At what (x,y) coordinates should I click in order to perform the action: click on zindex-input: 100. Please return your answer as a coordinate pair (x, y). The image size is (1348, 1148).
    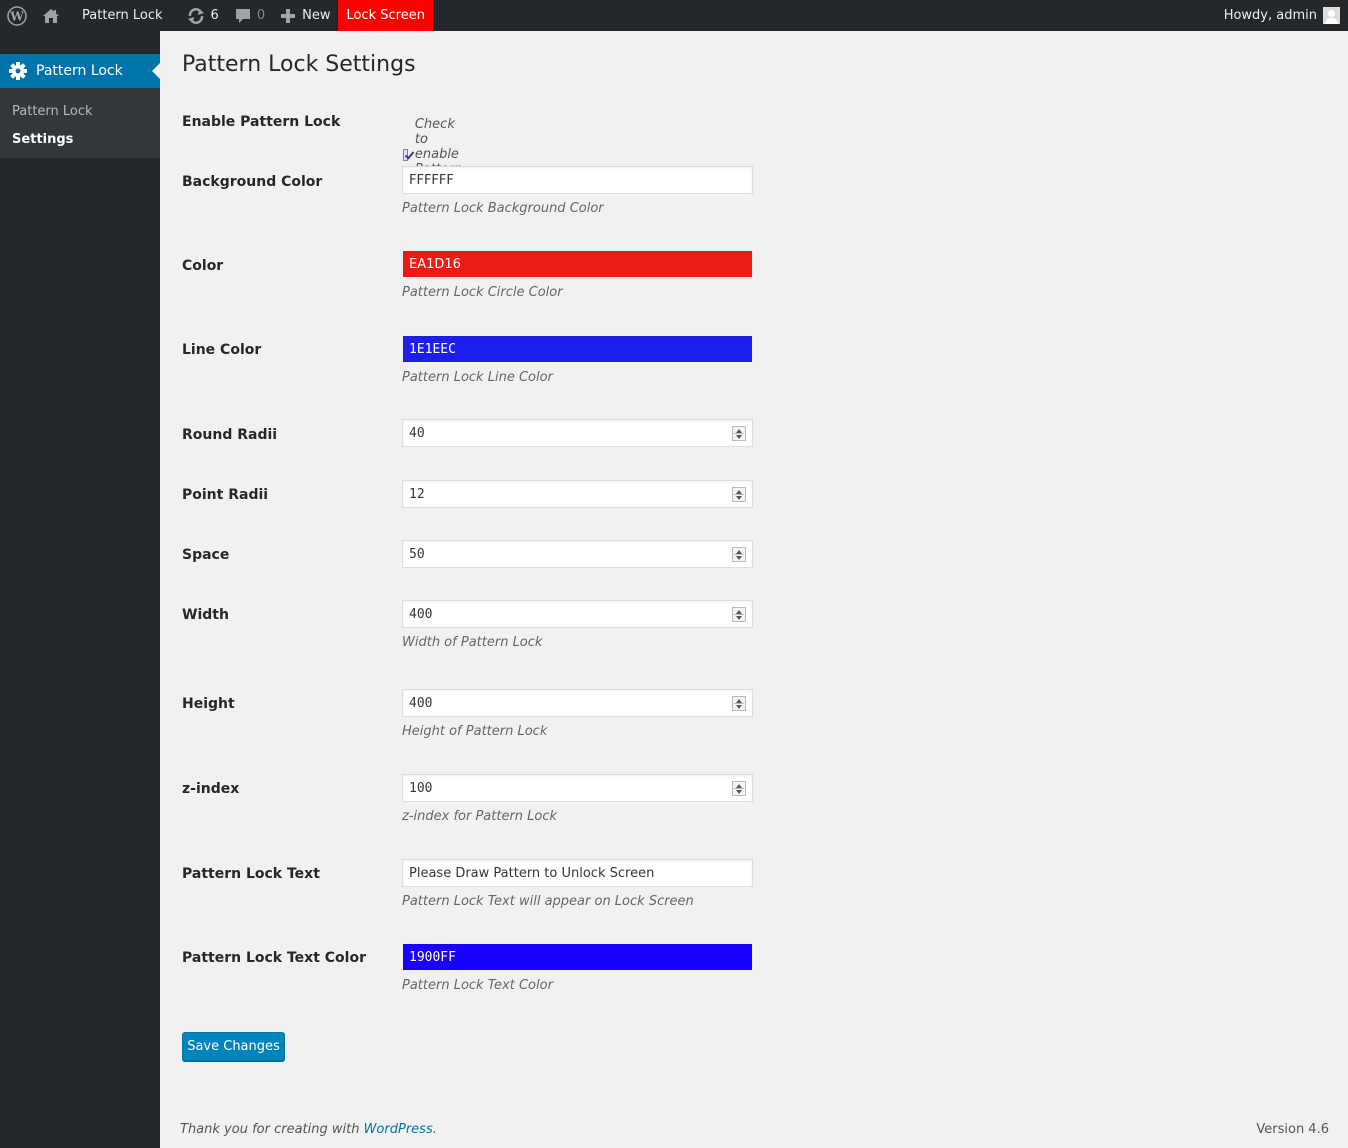
    Looking at the image, I should click on (577, 788).